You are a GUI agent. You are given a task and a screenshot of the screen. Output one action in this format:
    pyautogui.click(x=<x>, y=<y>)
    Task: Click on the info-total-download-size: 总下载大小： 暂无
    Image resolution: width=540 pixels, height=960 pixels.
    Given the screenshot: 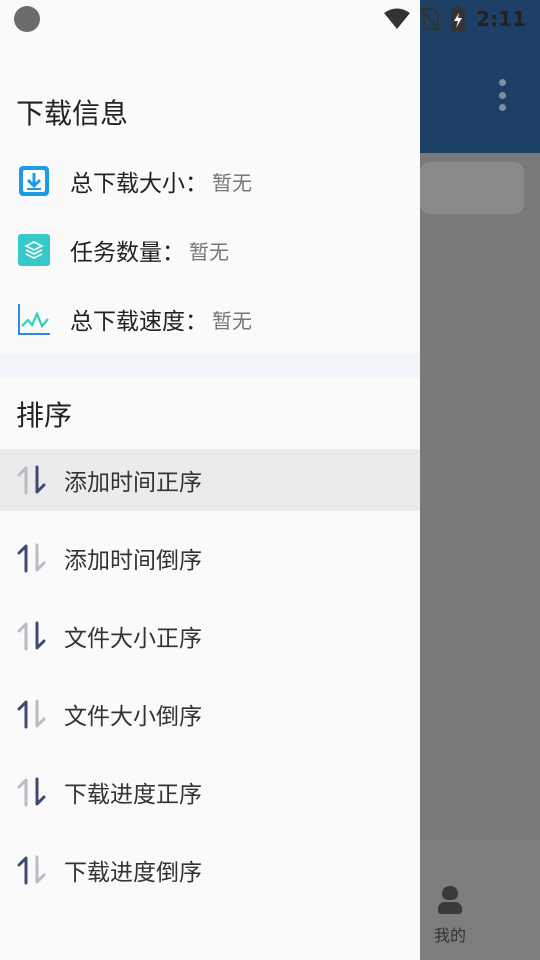 What is the action you would take?
    pyautogui.click(x=211, y=181)
    